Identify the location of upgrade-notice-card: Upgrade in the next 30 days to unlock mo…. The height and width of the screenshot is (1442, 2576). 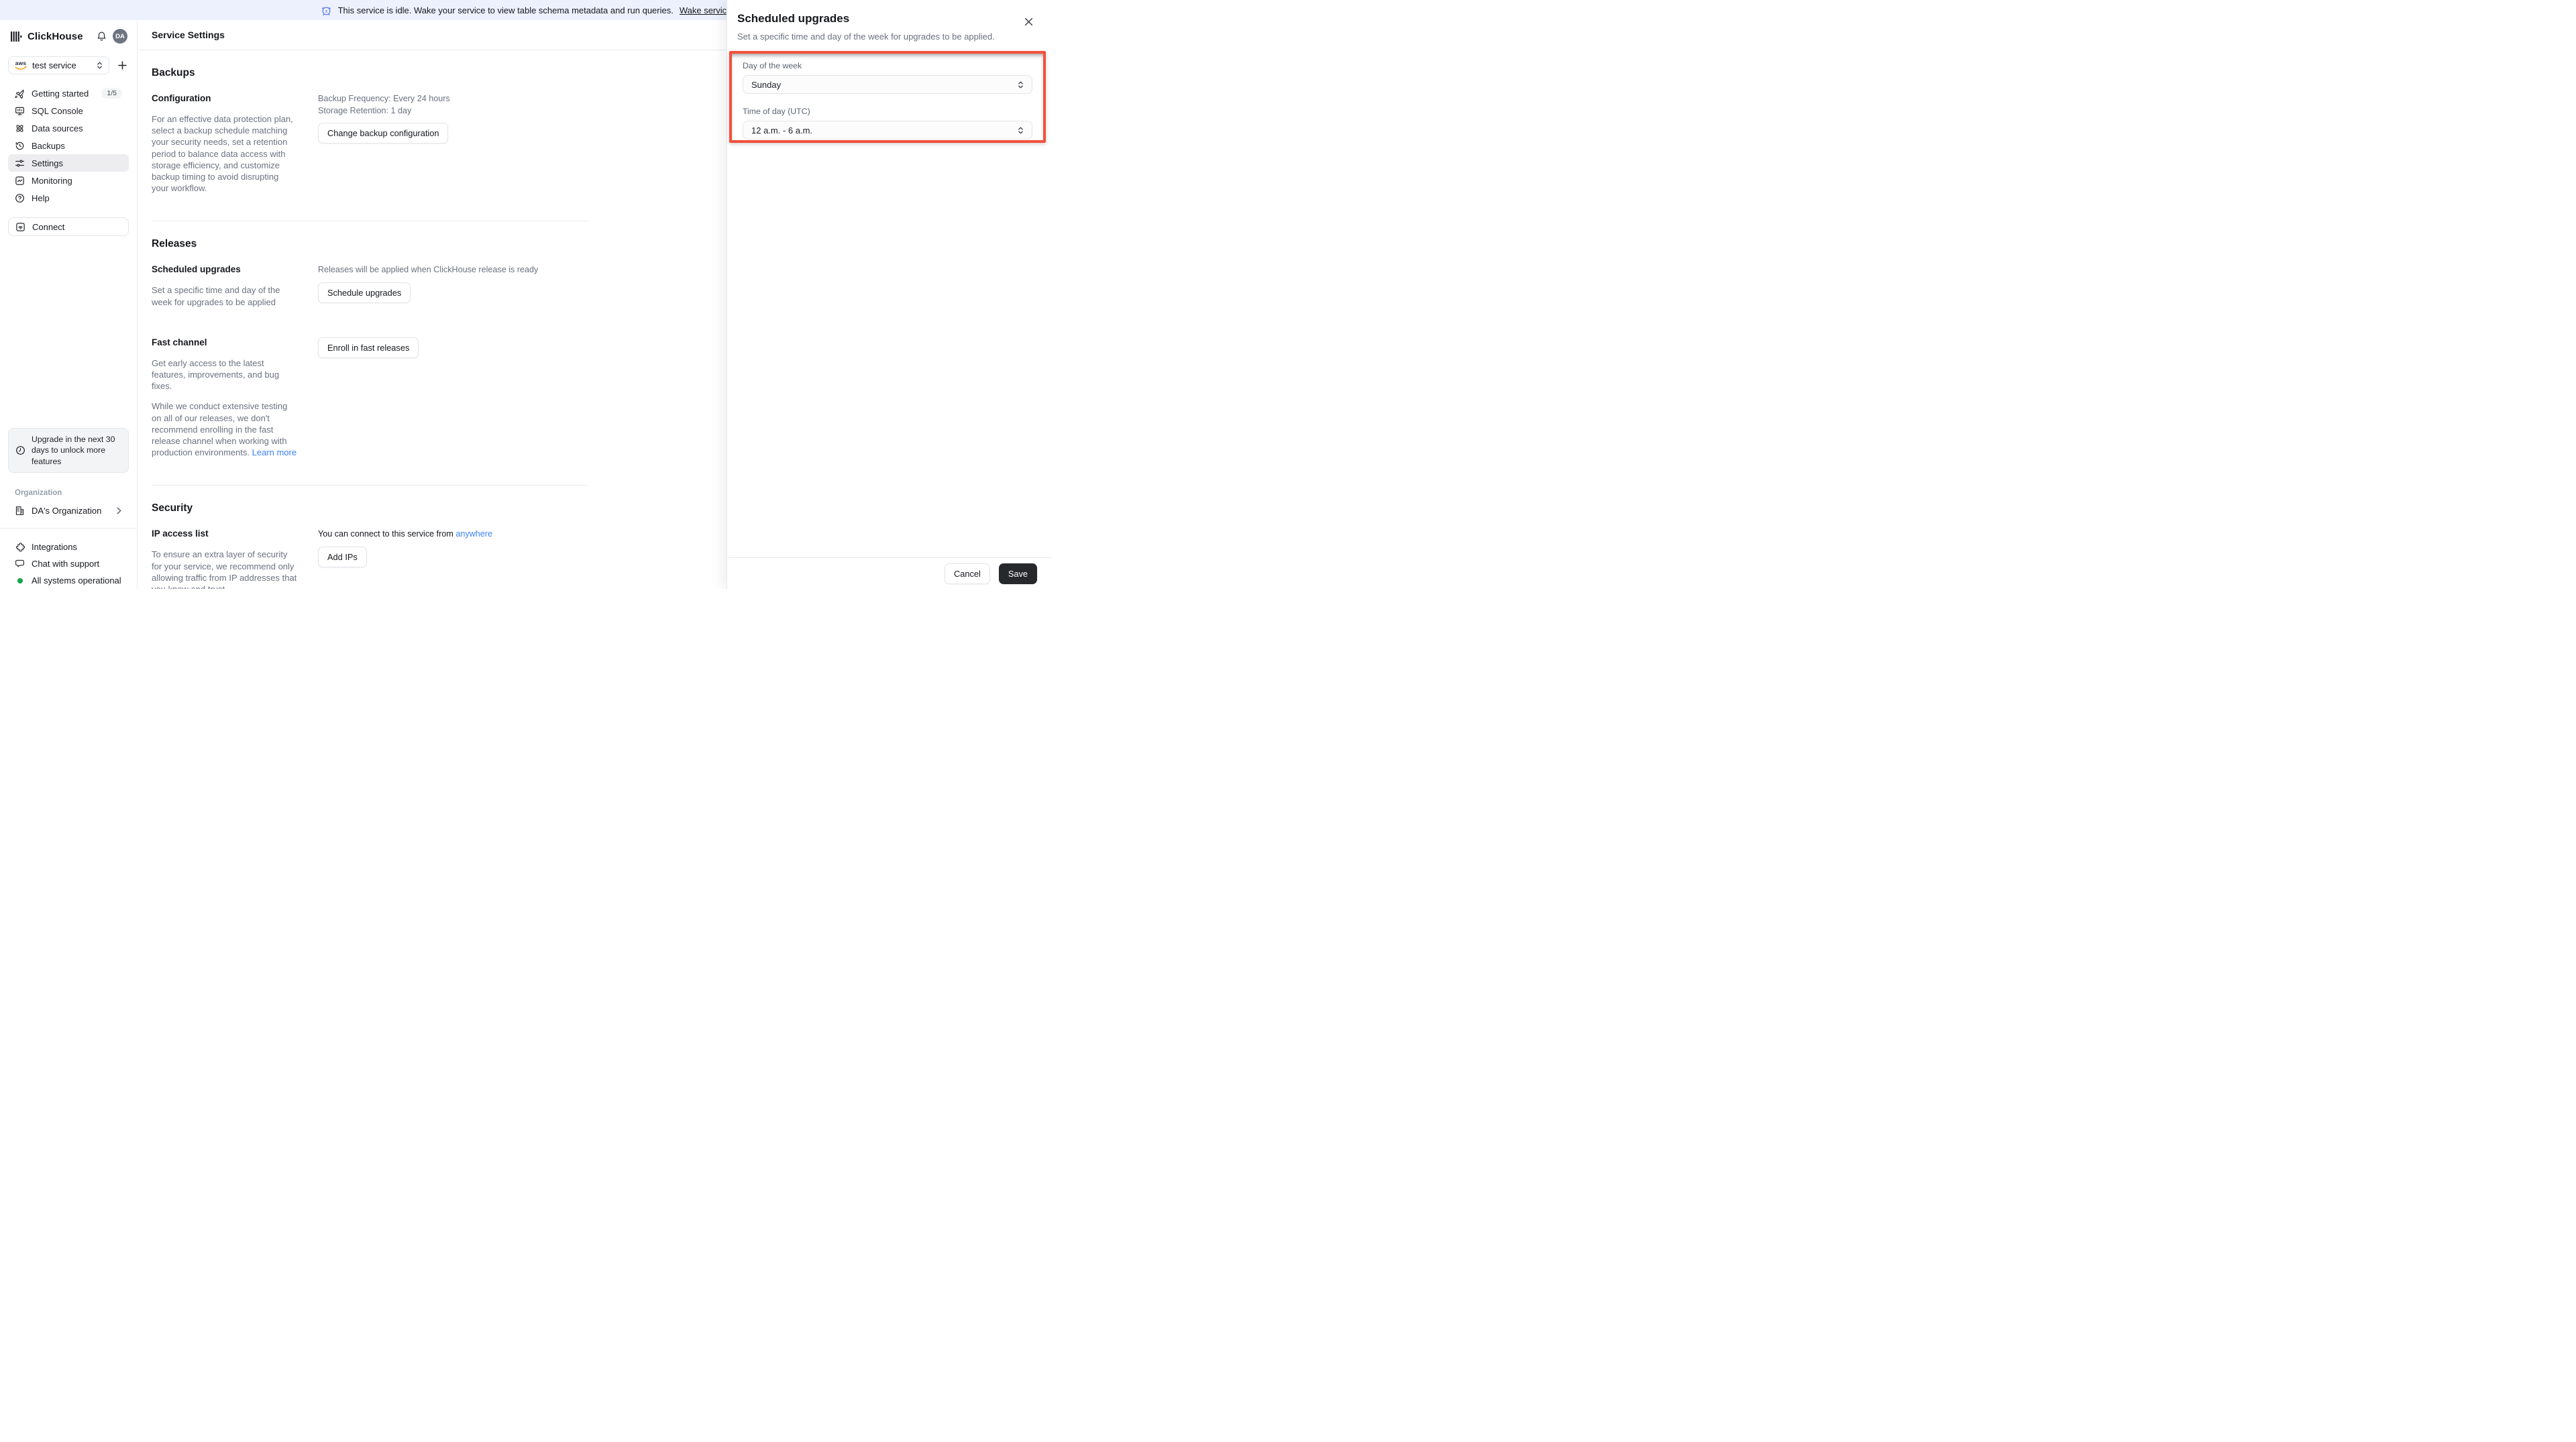
(68, 450).